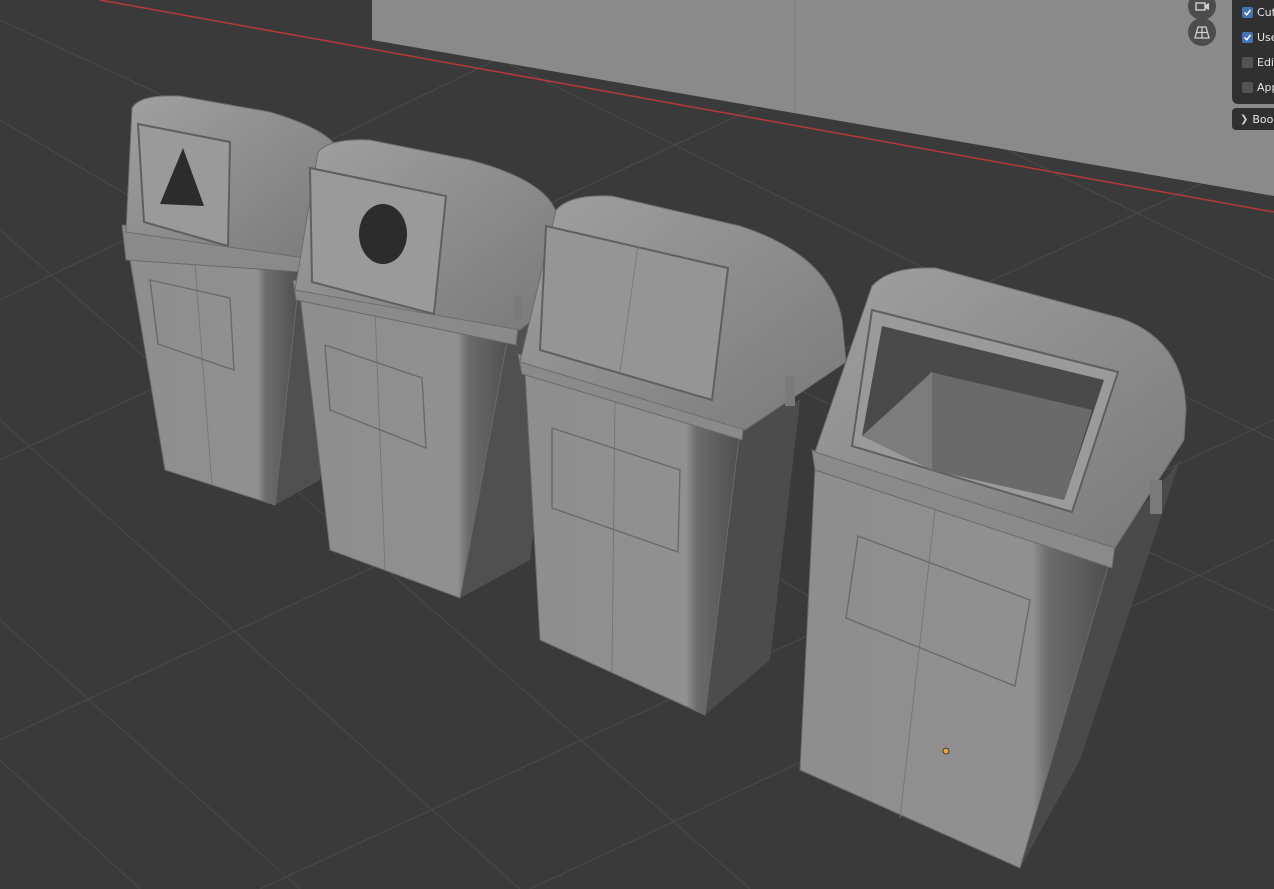  Describe the element at coordinates (1202, 6) in the screenshot. I see `camera-icon` at that location.